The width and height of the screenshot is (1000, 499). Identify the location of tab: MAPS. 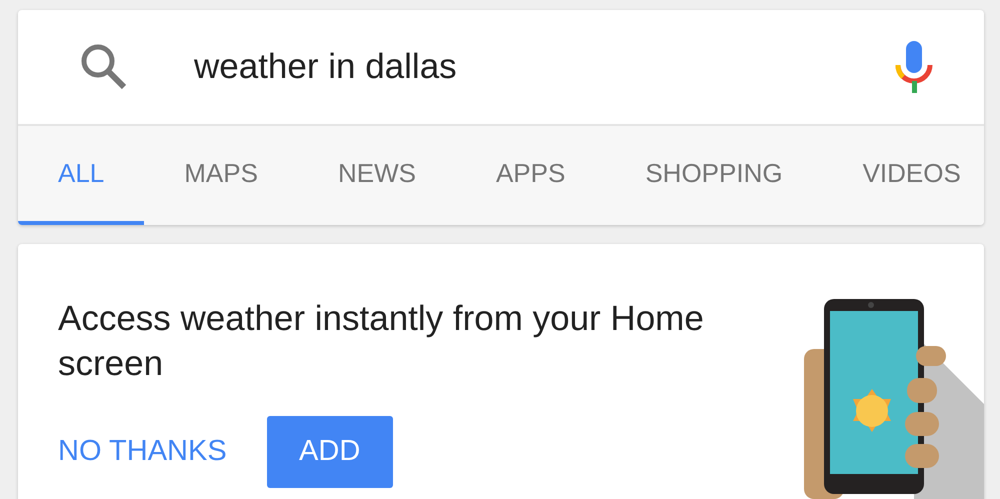
(221, 175).